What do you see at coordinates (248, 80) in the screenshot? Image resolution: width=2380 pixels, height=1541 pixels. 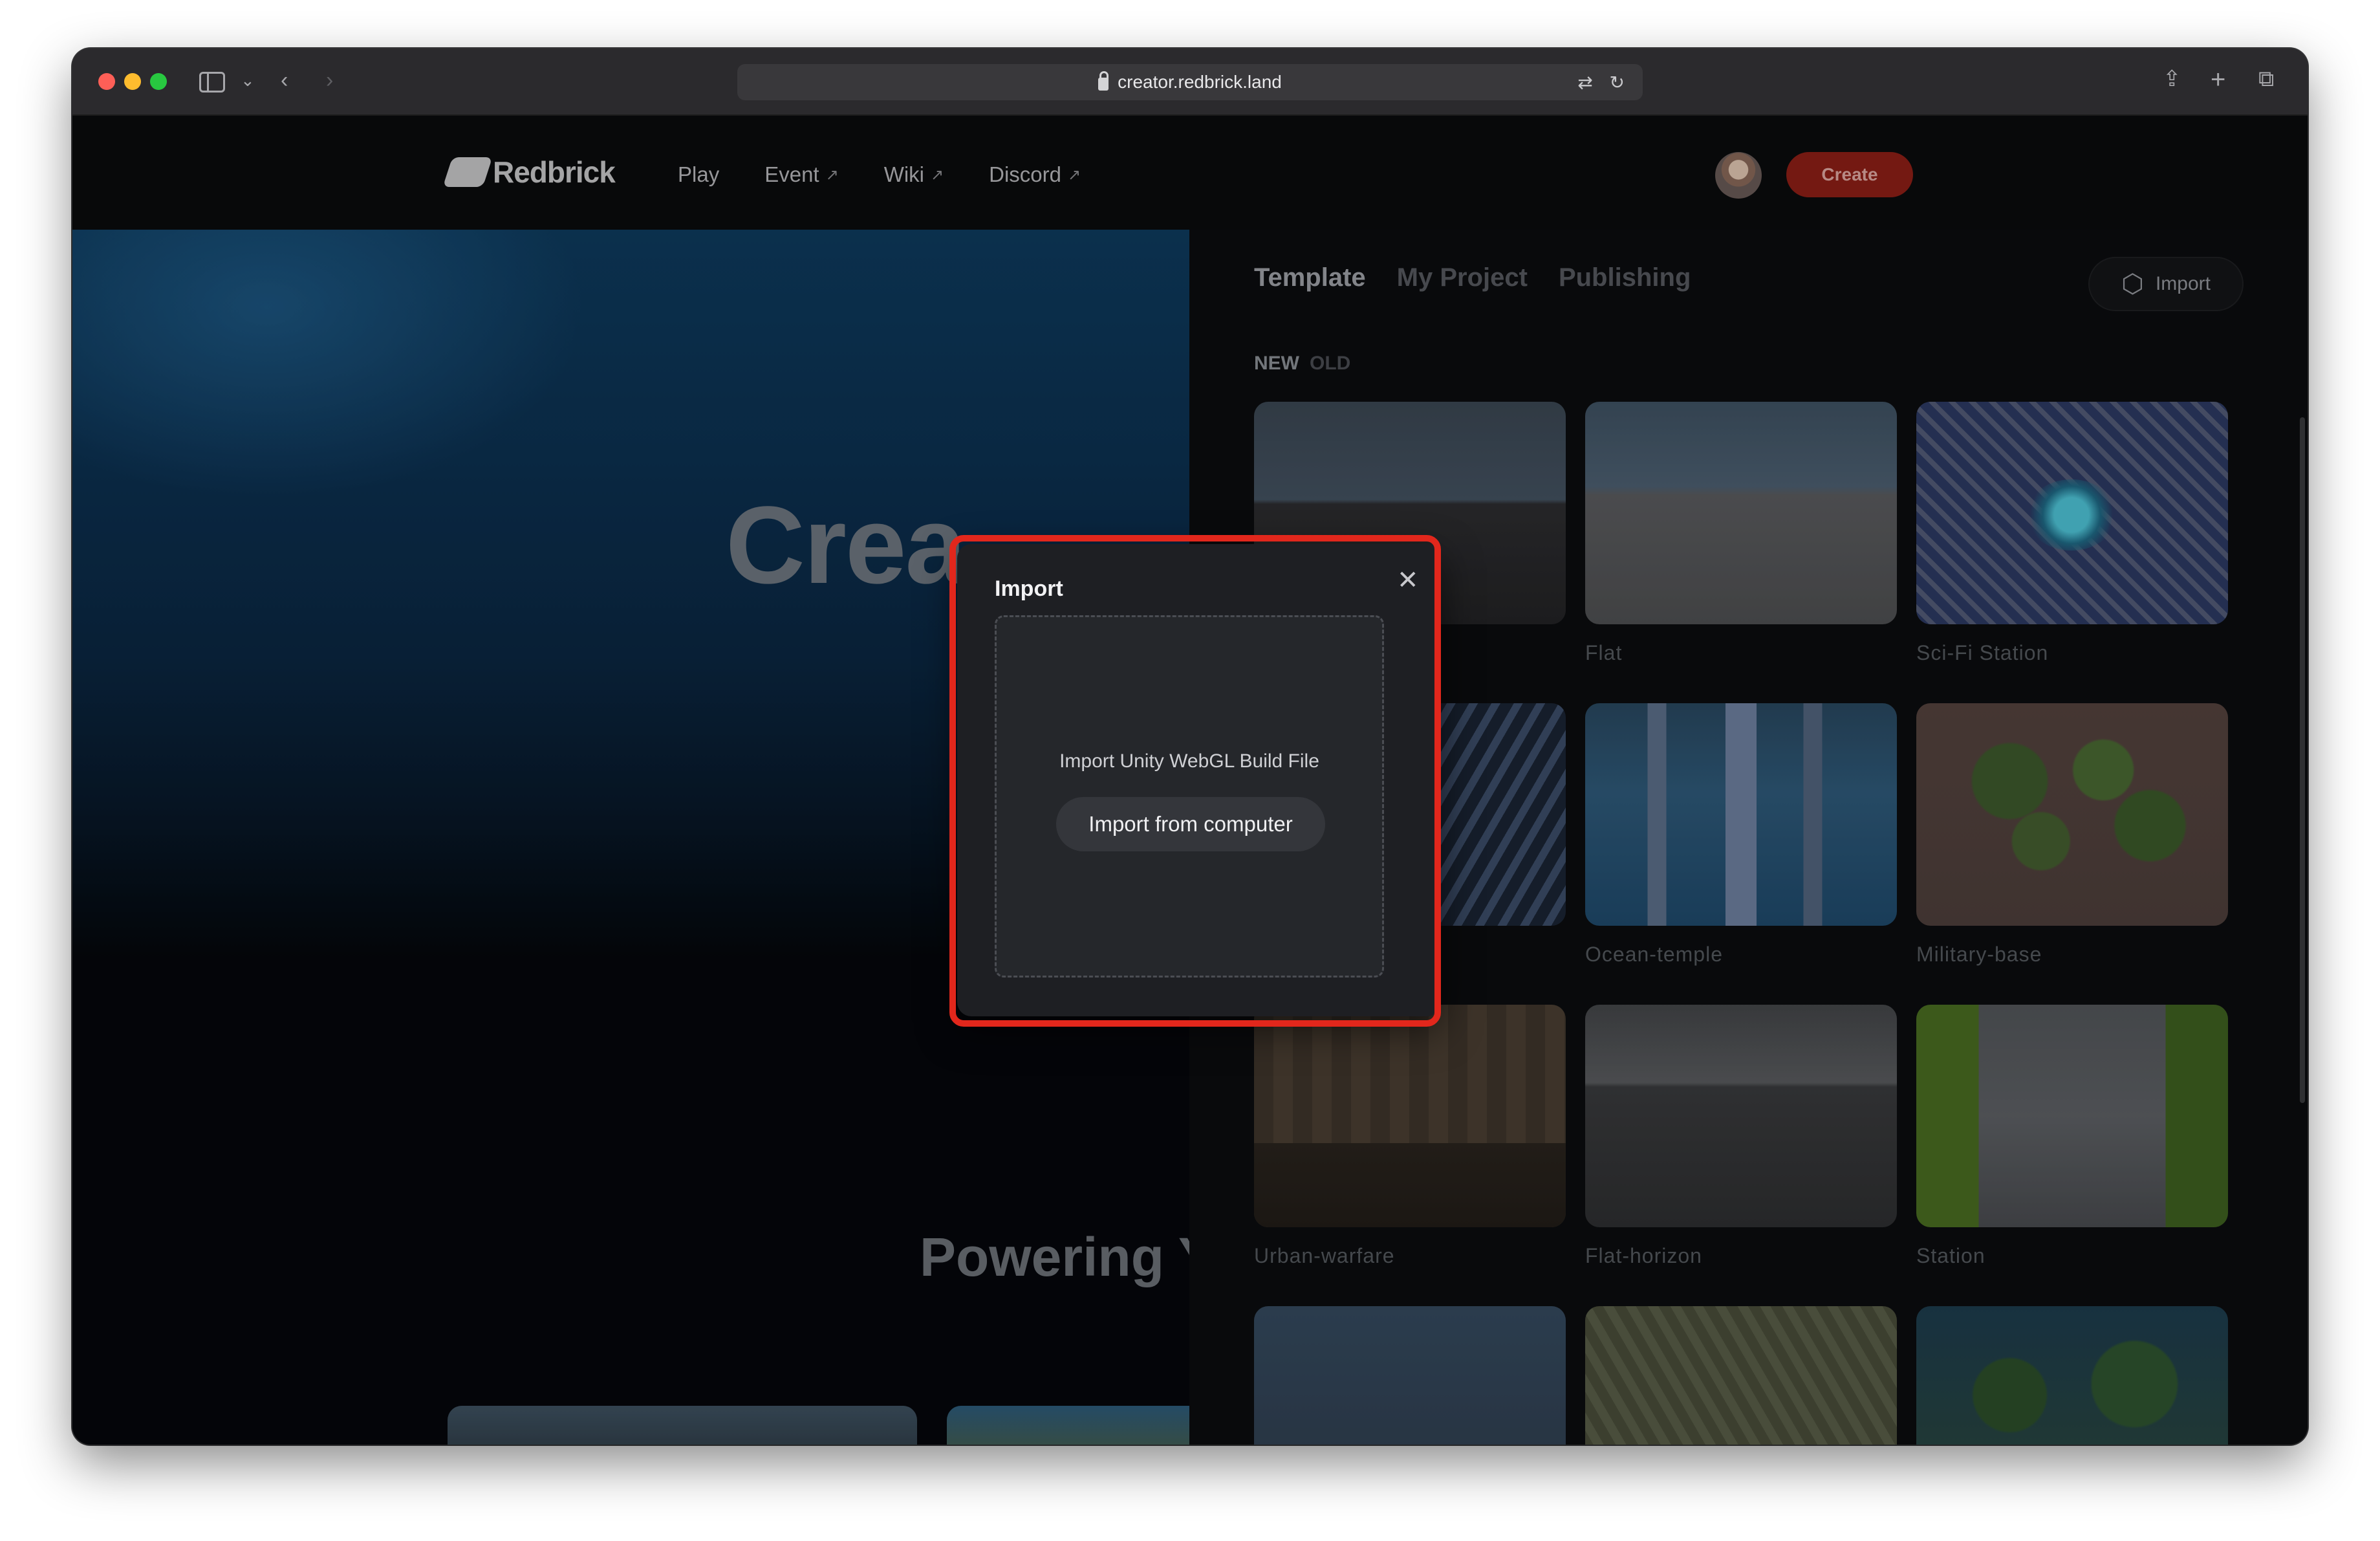 I see `chevron-down-icon: ⌄` at bounding box center [248, 80].